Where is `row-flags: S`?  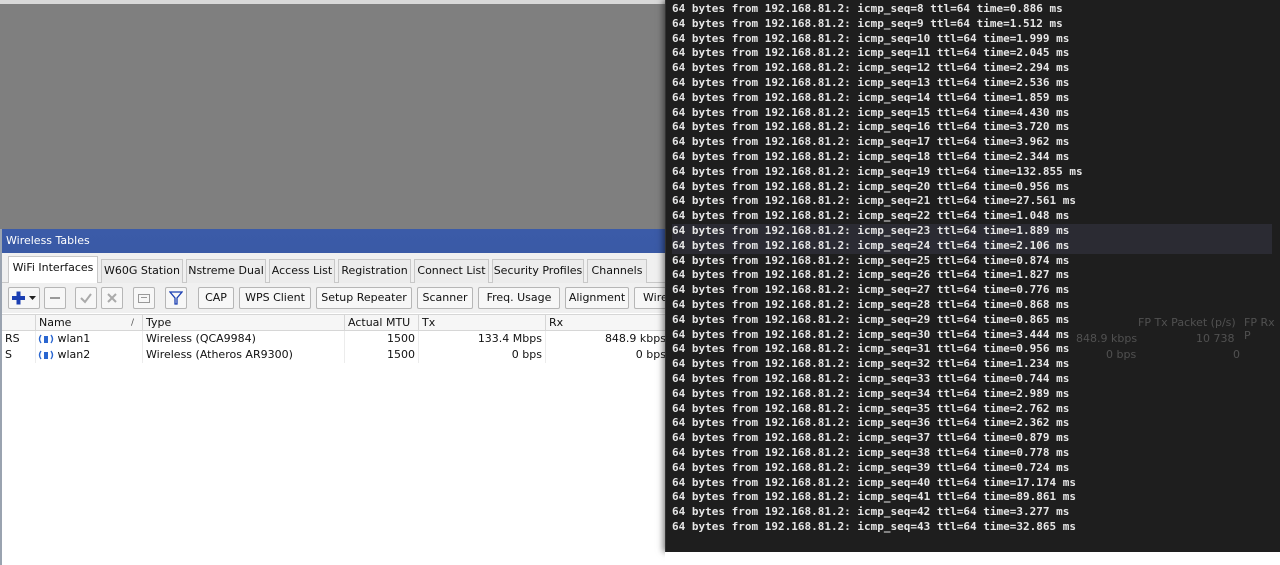
row-flags: S is located at coordinates (19, 355).